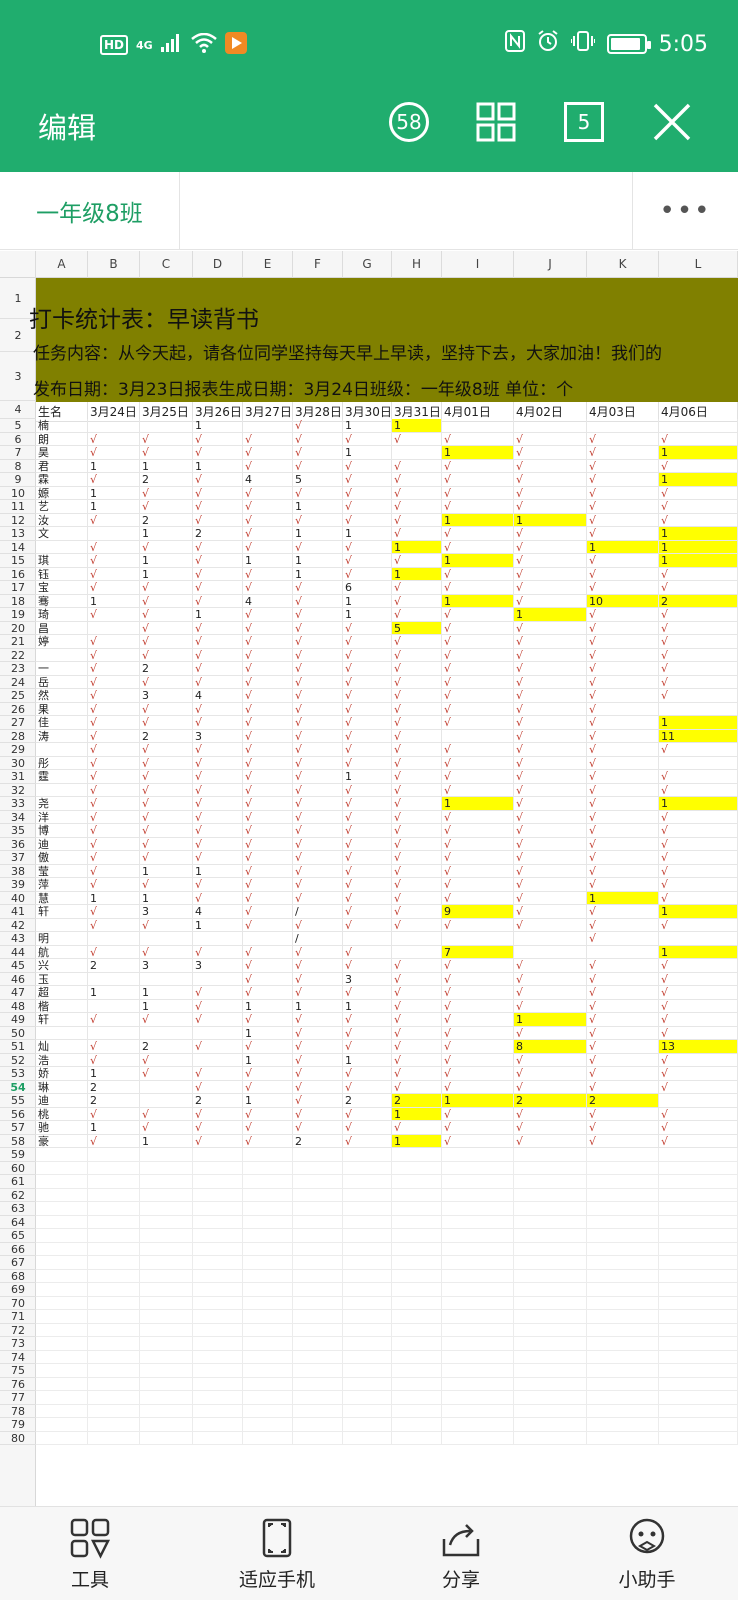  I want to click on row-header-58: 58, so click(18, 1141).